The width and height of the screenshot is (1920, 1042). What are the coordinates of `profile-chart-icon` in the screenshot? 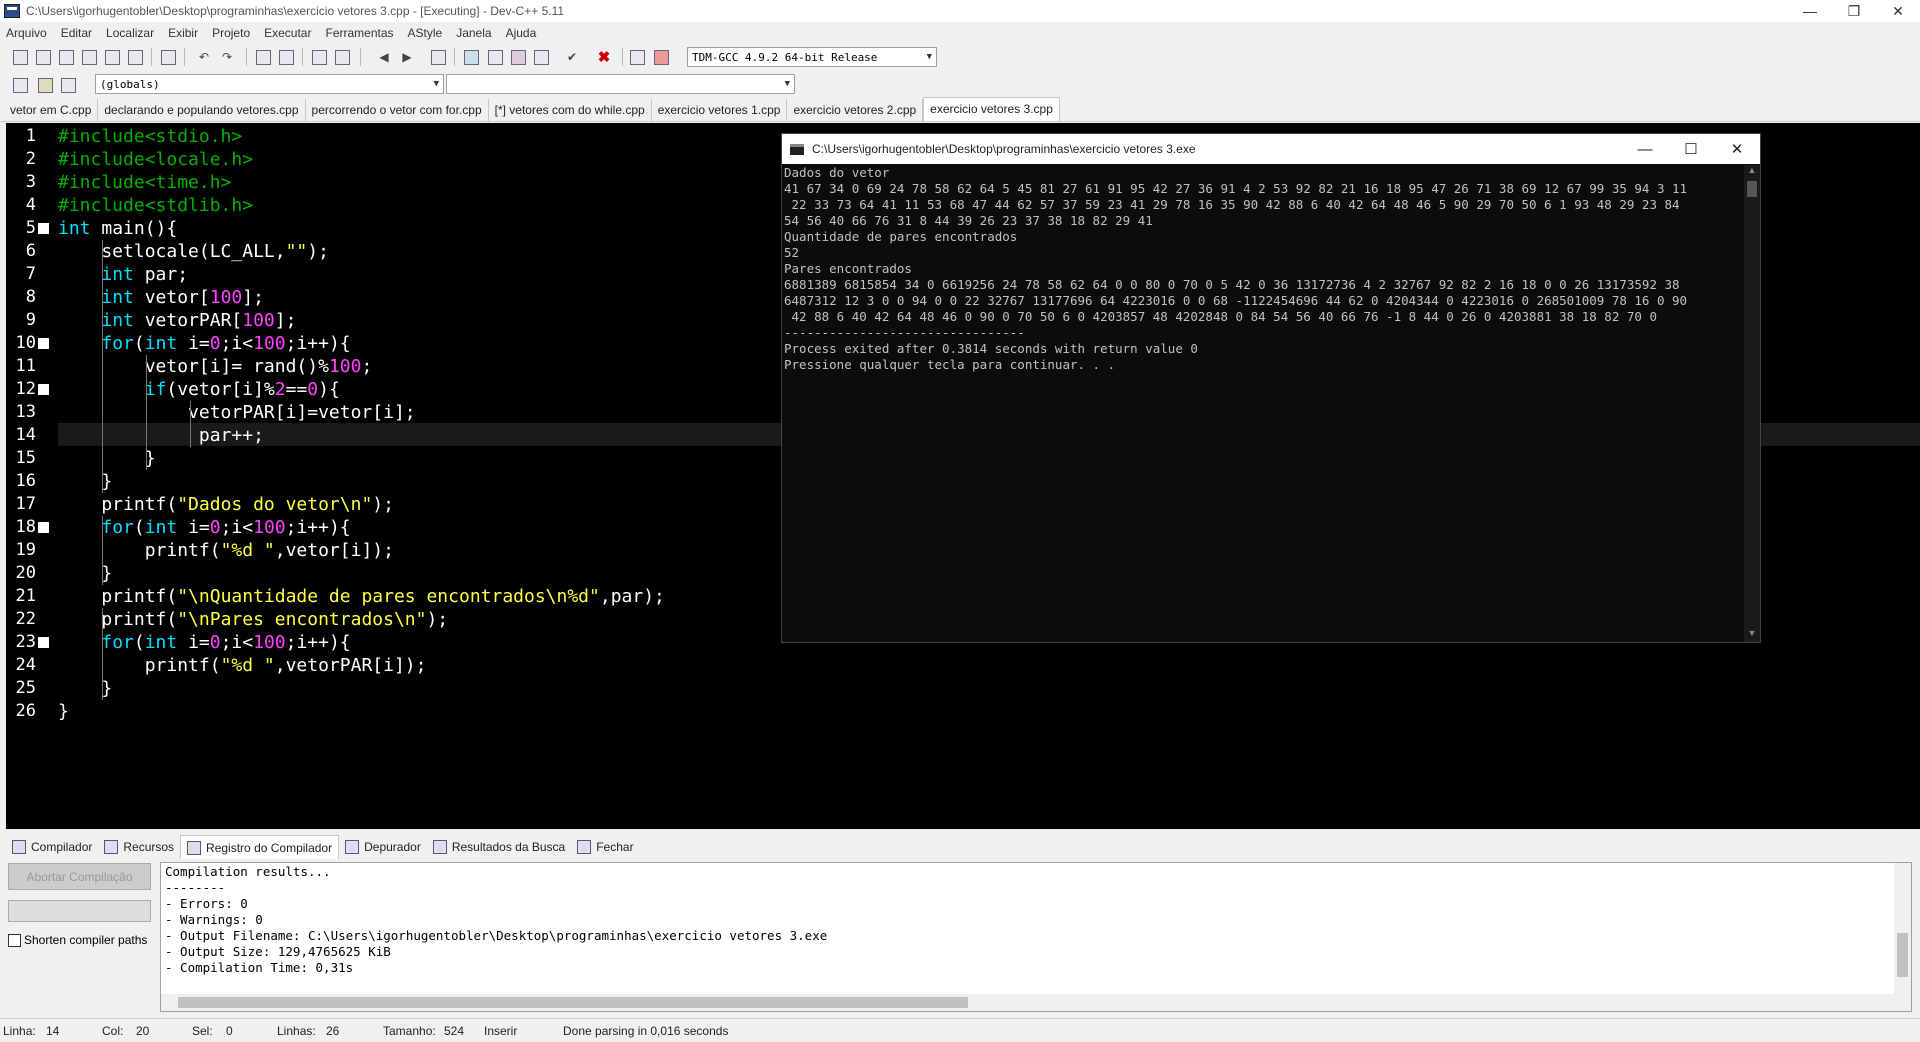 It's located at (637, 57).